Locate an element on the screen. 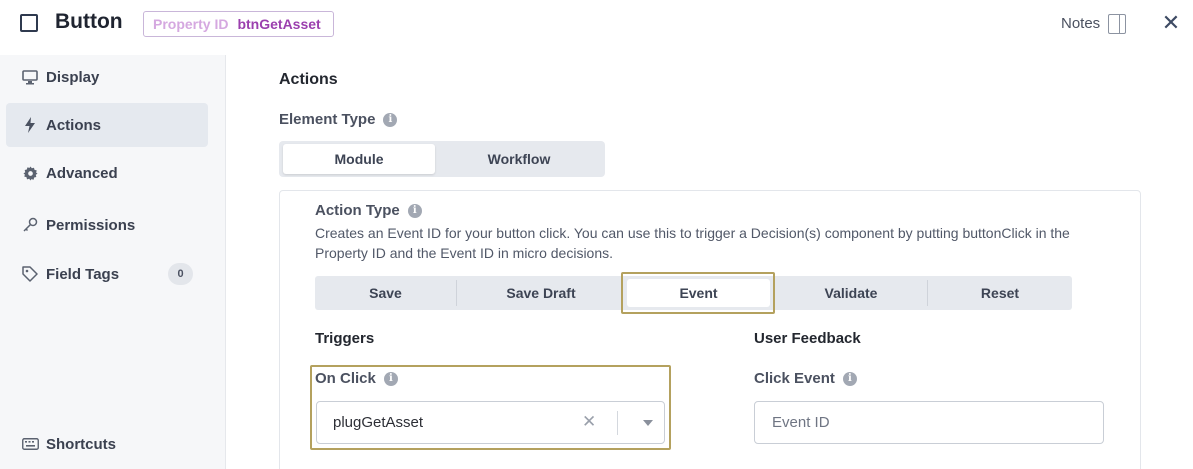  key-icon is located at coordinates (30, 225).